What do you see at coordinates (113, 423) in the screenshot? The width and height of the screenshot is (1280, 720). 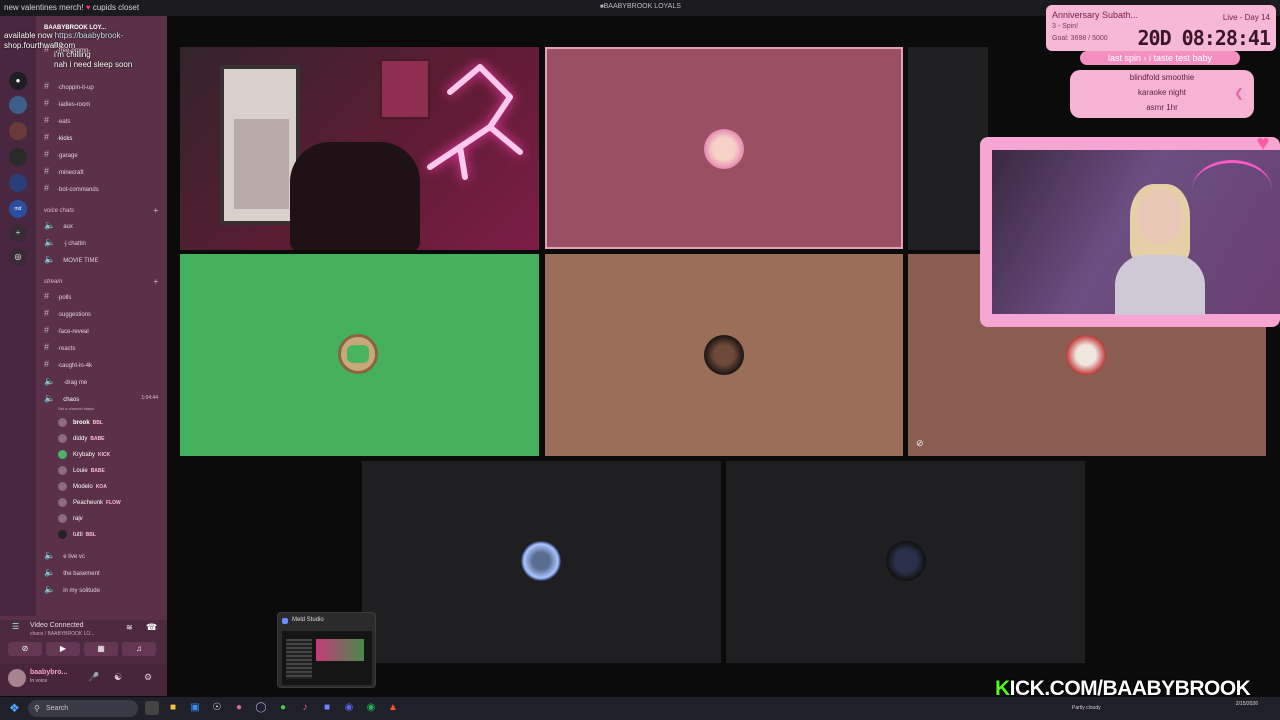 I see `voice-member: brook BBL` at bounding box center [113, 423].